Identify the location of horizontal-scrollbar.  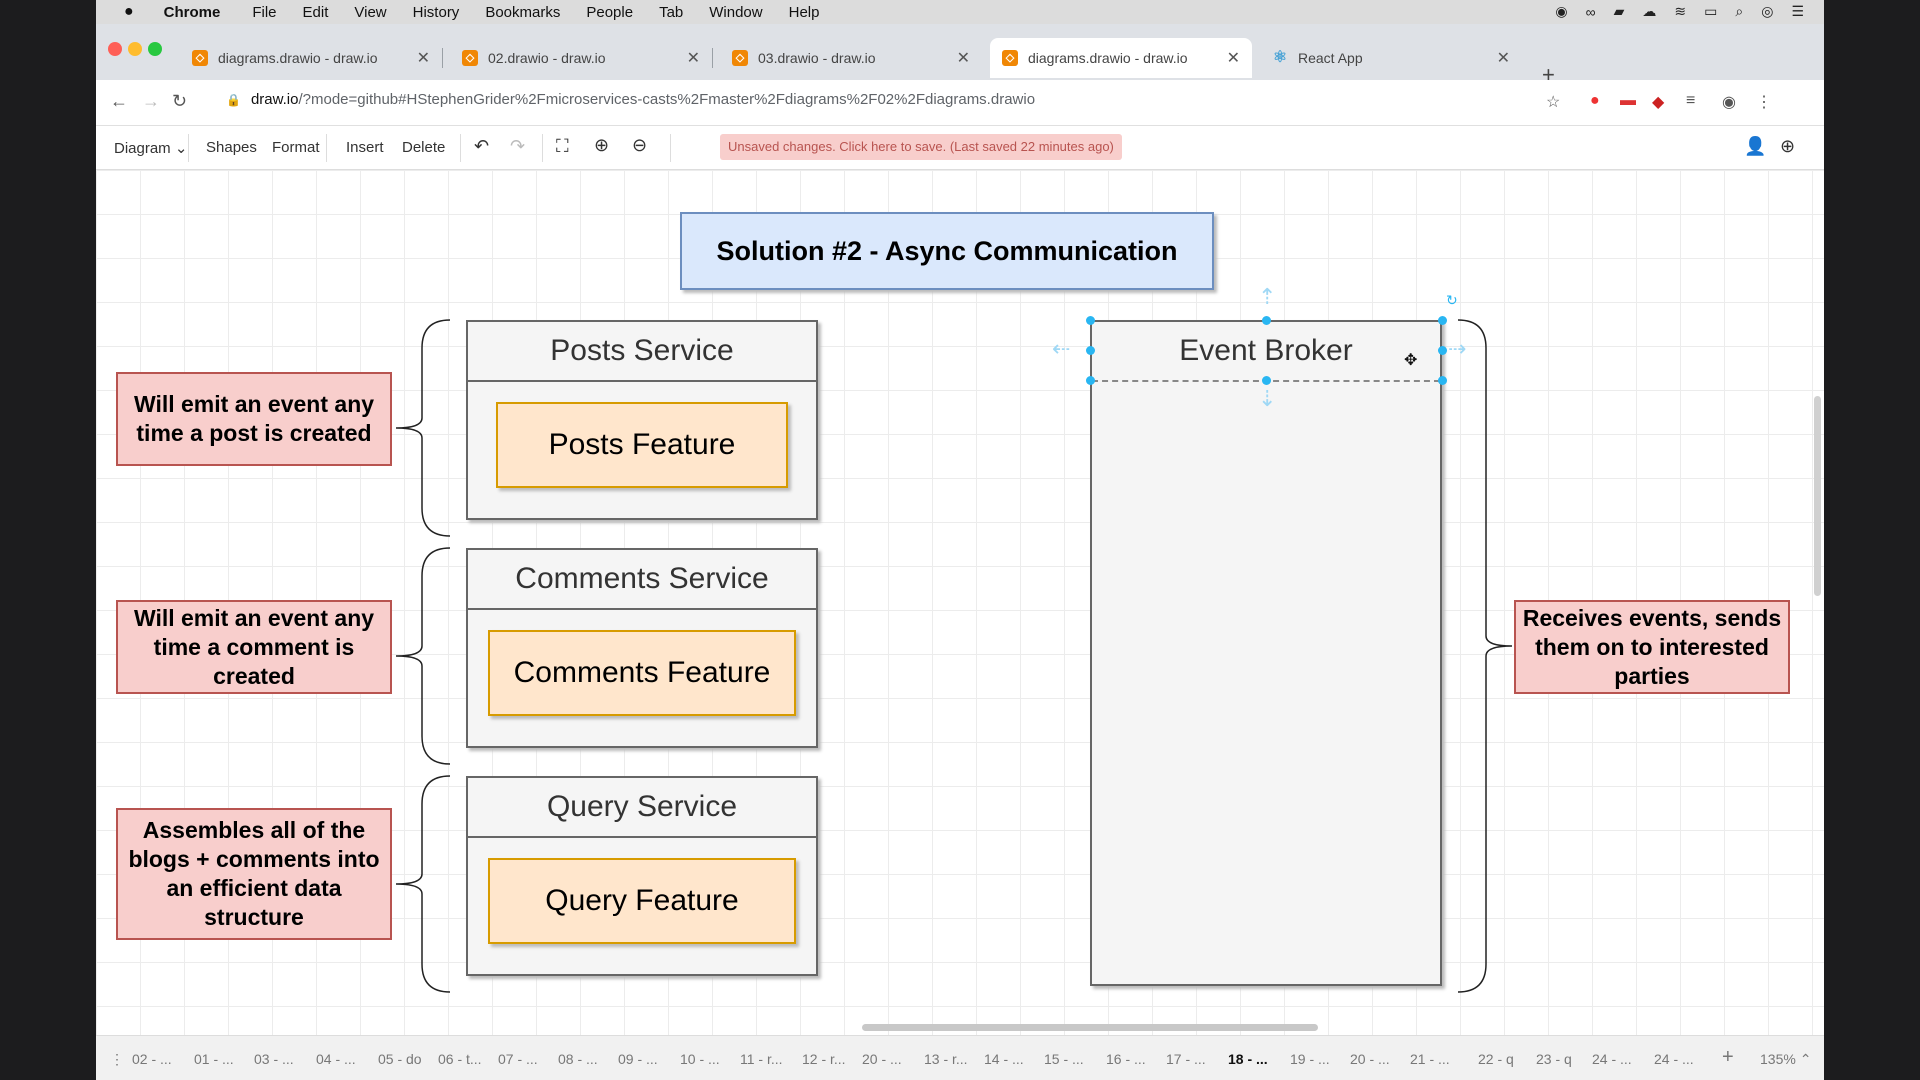
(1090, 1027).